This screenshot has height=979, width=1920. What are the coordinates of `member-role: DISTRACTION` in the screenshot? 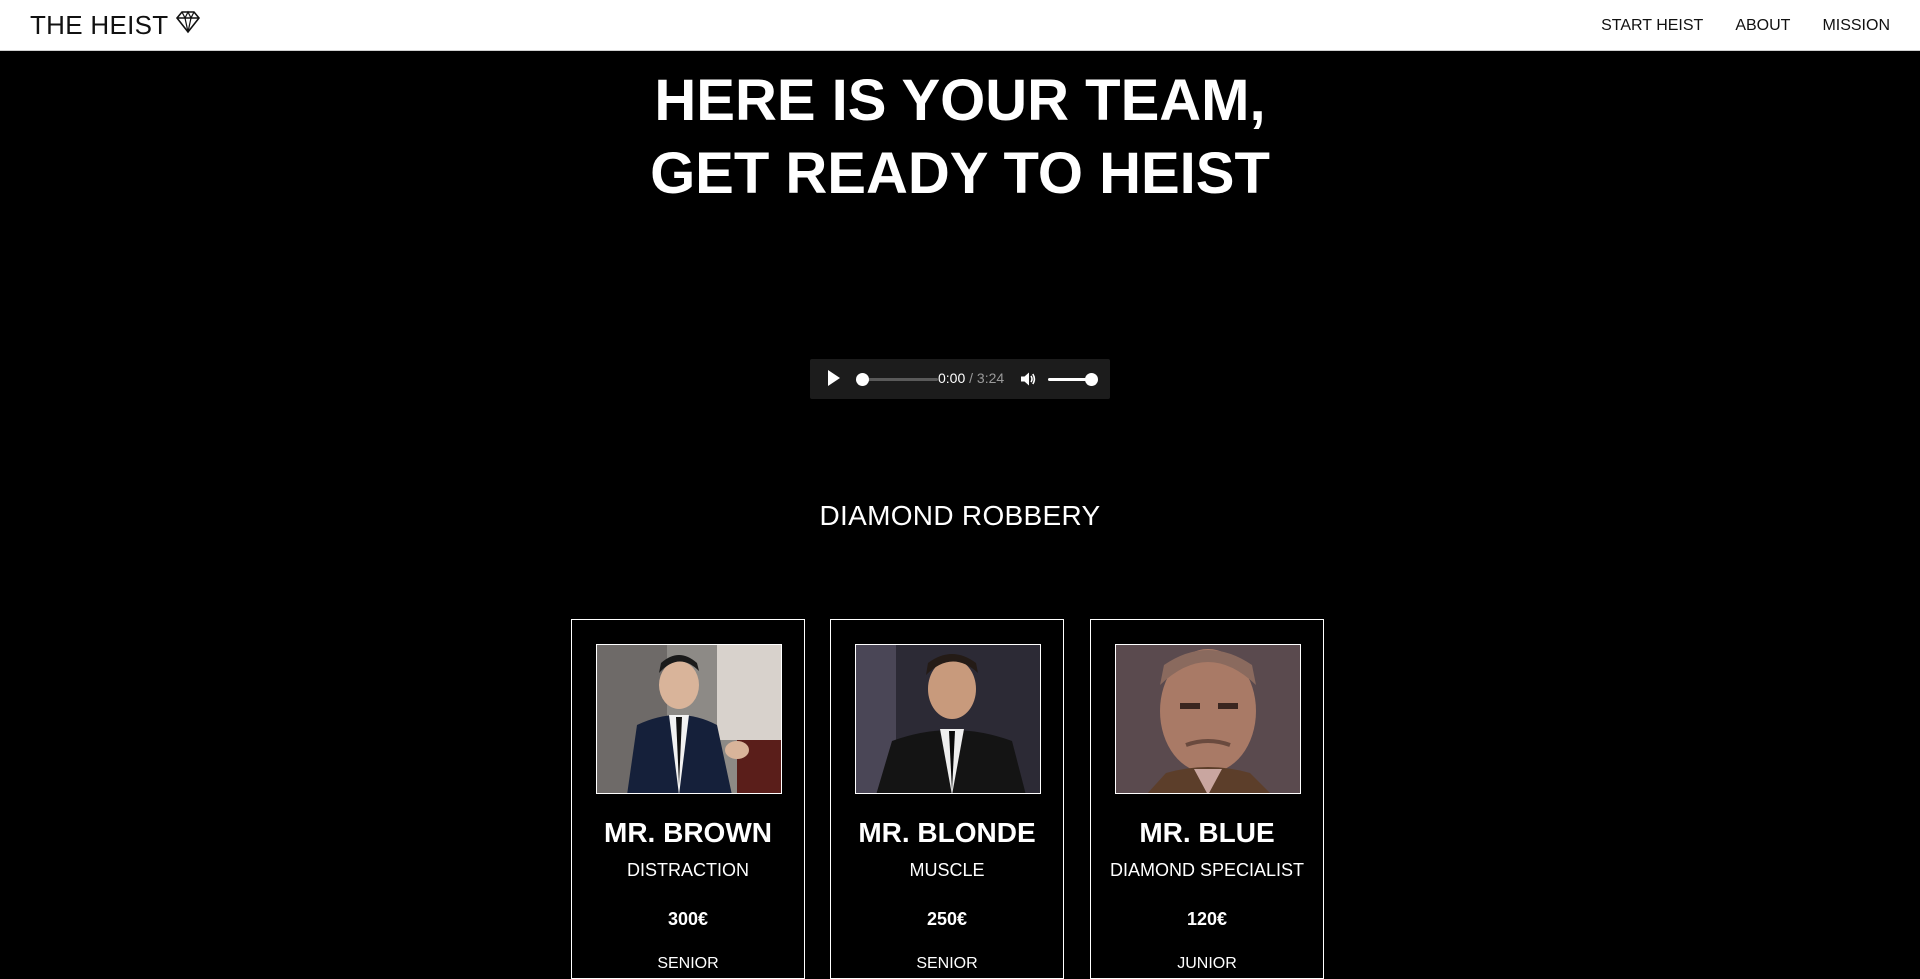 It's located at (687, 870).